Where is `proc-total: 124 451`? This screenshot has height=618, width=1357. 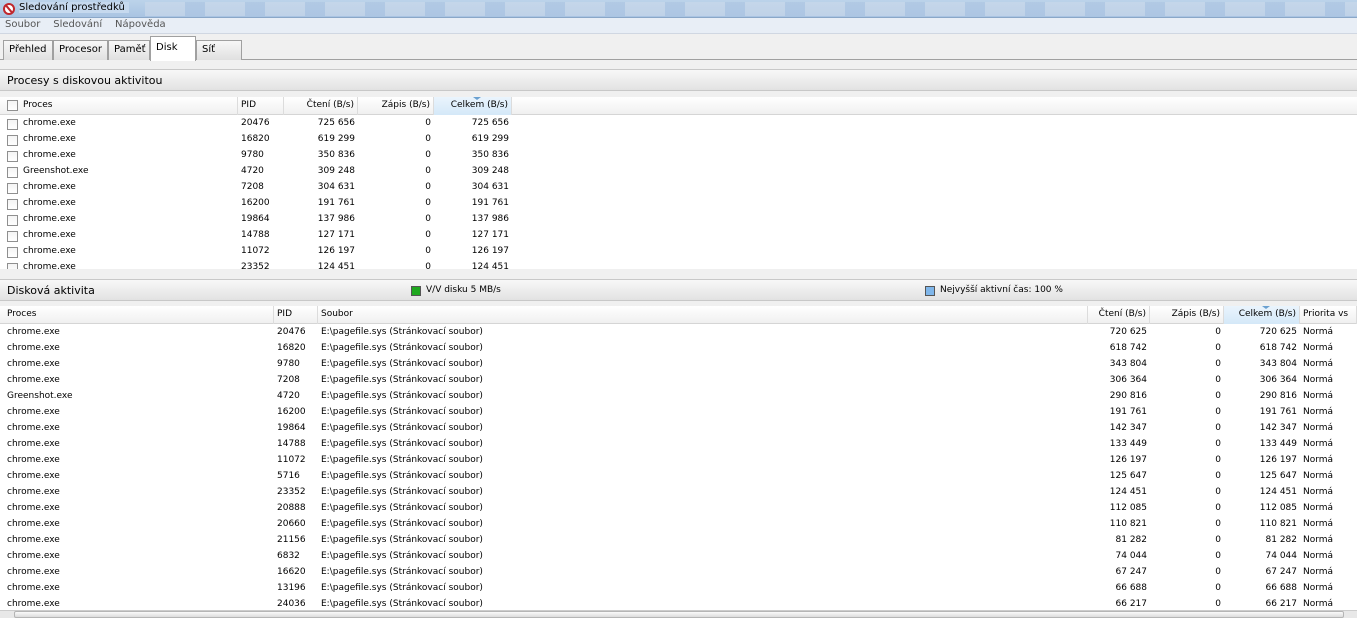 proc-total: 124 451 is located at coordinates (490, 265).